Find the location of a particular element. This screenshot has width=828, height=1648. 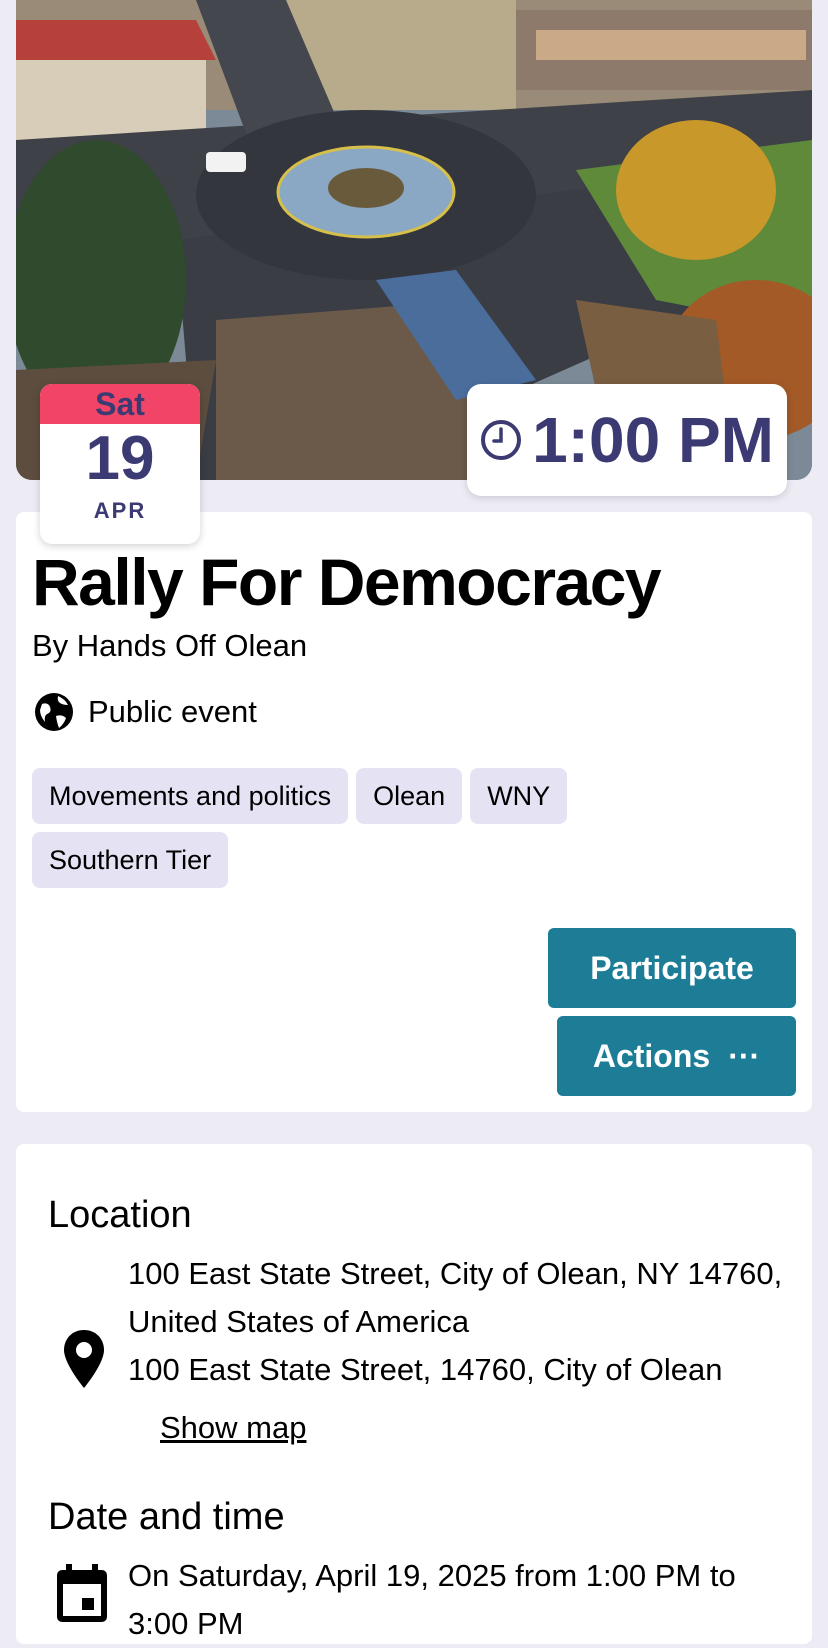

event-time-badge: 1:00 PM is located at coordinates (627, 440).